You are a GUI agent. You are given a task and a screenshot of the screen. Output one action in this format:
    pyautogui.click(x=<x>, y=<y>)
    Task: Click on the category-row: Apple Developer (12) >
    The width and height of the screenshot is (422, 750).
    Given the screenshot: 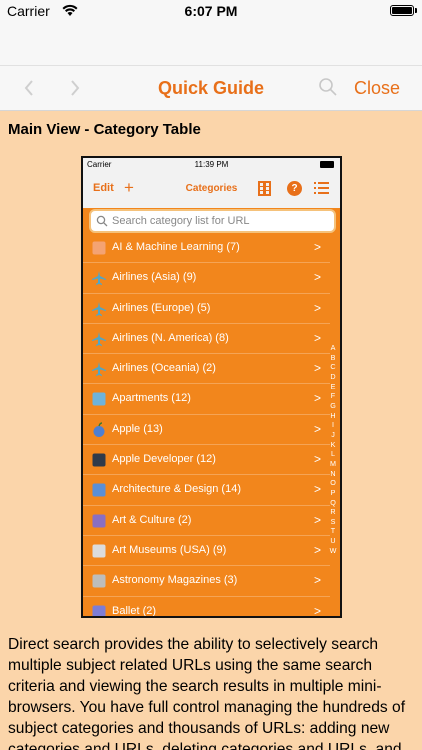 What is the action you would take?
    pyautogui.click(x=206, y=460)
    